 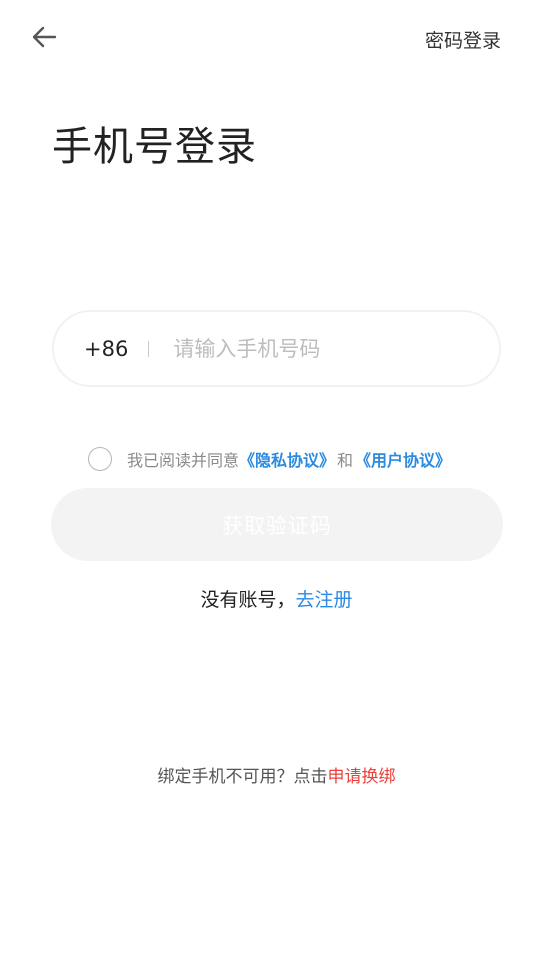 What do you see at coordinates (242, 777) in the screenshot?
I see `rebind-prompt: 绑定手机不可用？点击` at bounding box center [242, 777].